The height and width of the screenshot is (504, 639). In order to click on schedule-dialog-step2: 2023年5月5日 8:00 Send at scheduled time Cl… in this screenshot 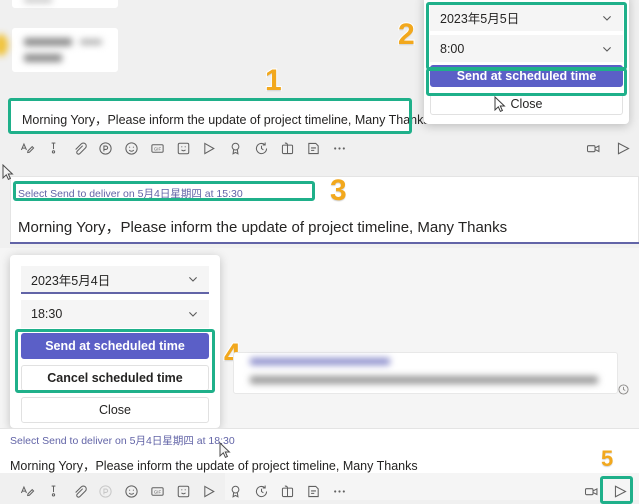, I will do `click(526, 62)`.